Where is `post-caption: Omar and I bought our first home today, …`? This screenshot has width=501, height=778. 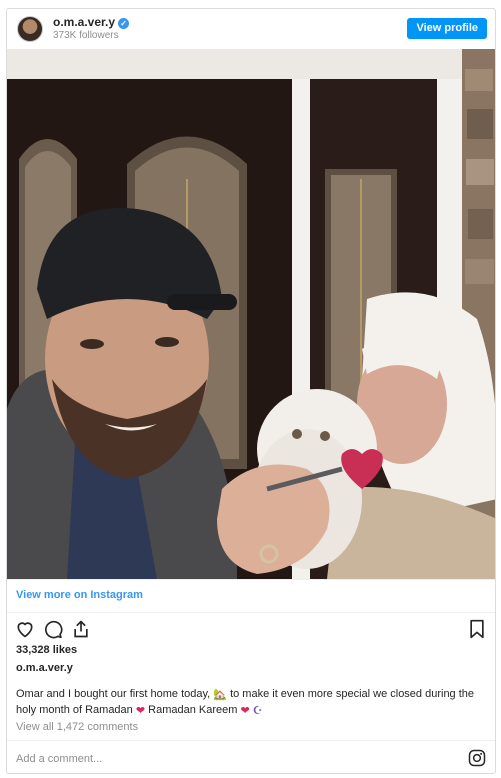
post-caption: Omar and I bought our first home today, … is located at coordinates (251, 703).